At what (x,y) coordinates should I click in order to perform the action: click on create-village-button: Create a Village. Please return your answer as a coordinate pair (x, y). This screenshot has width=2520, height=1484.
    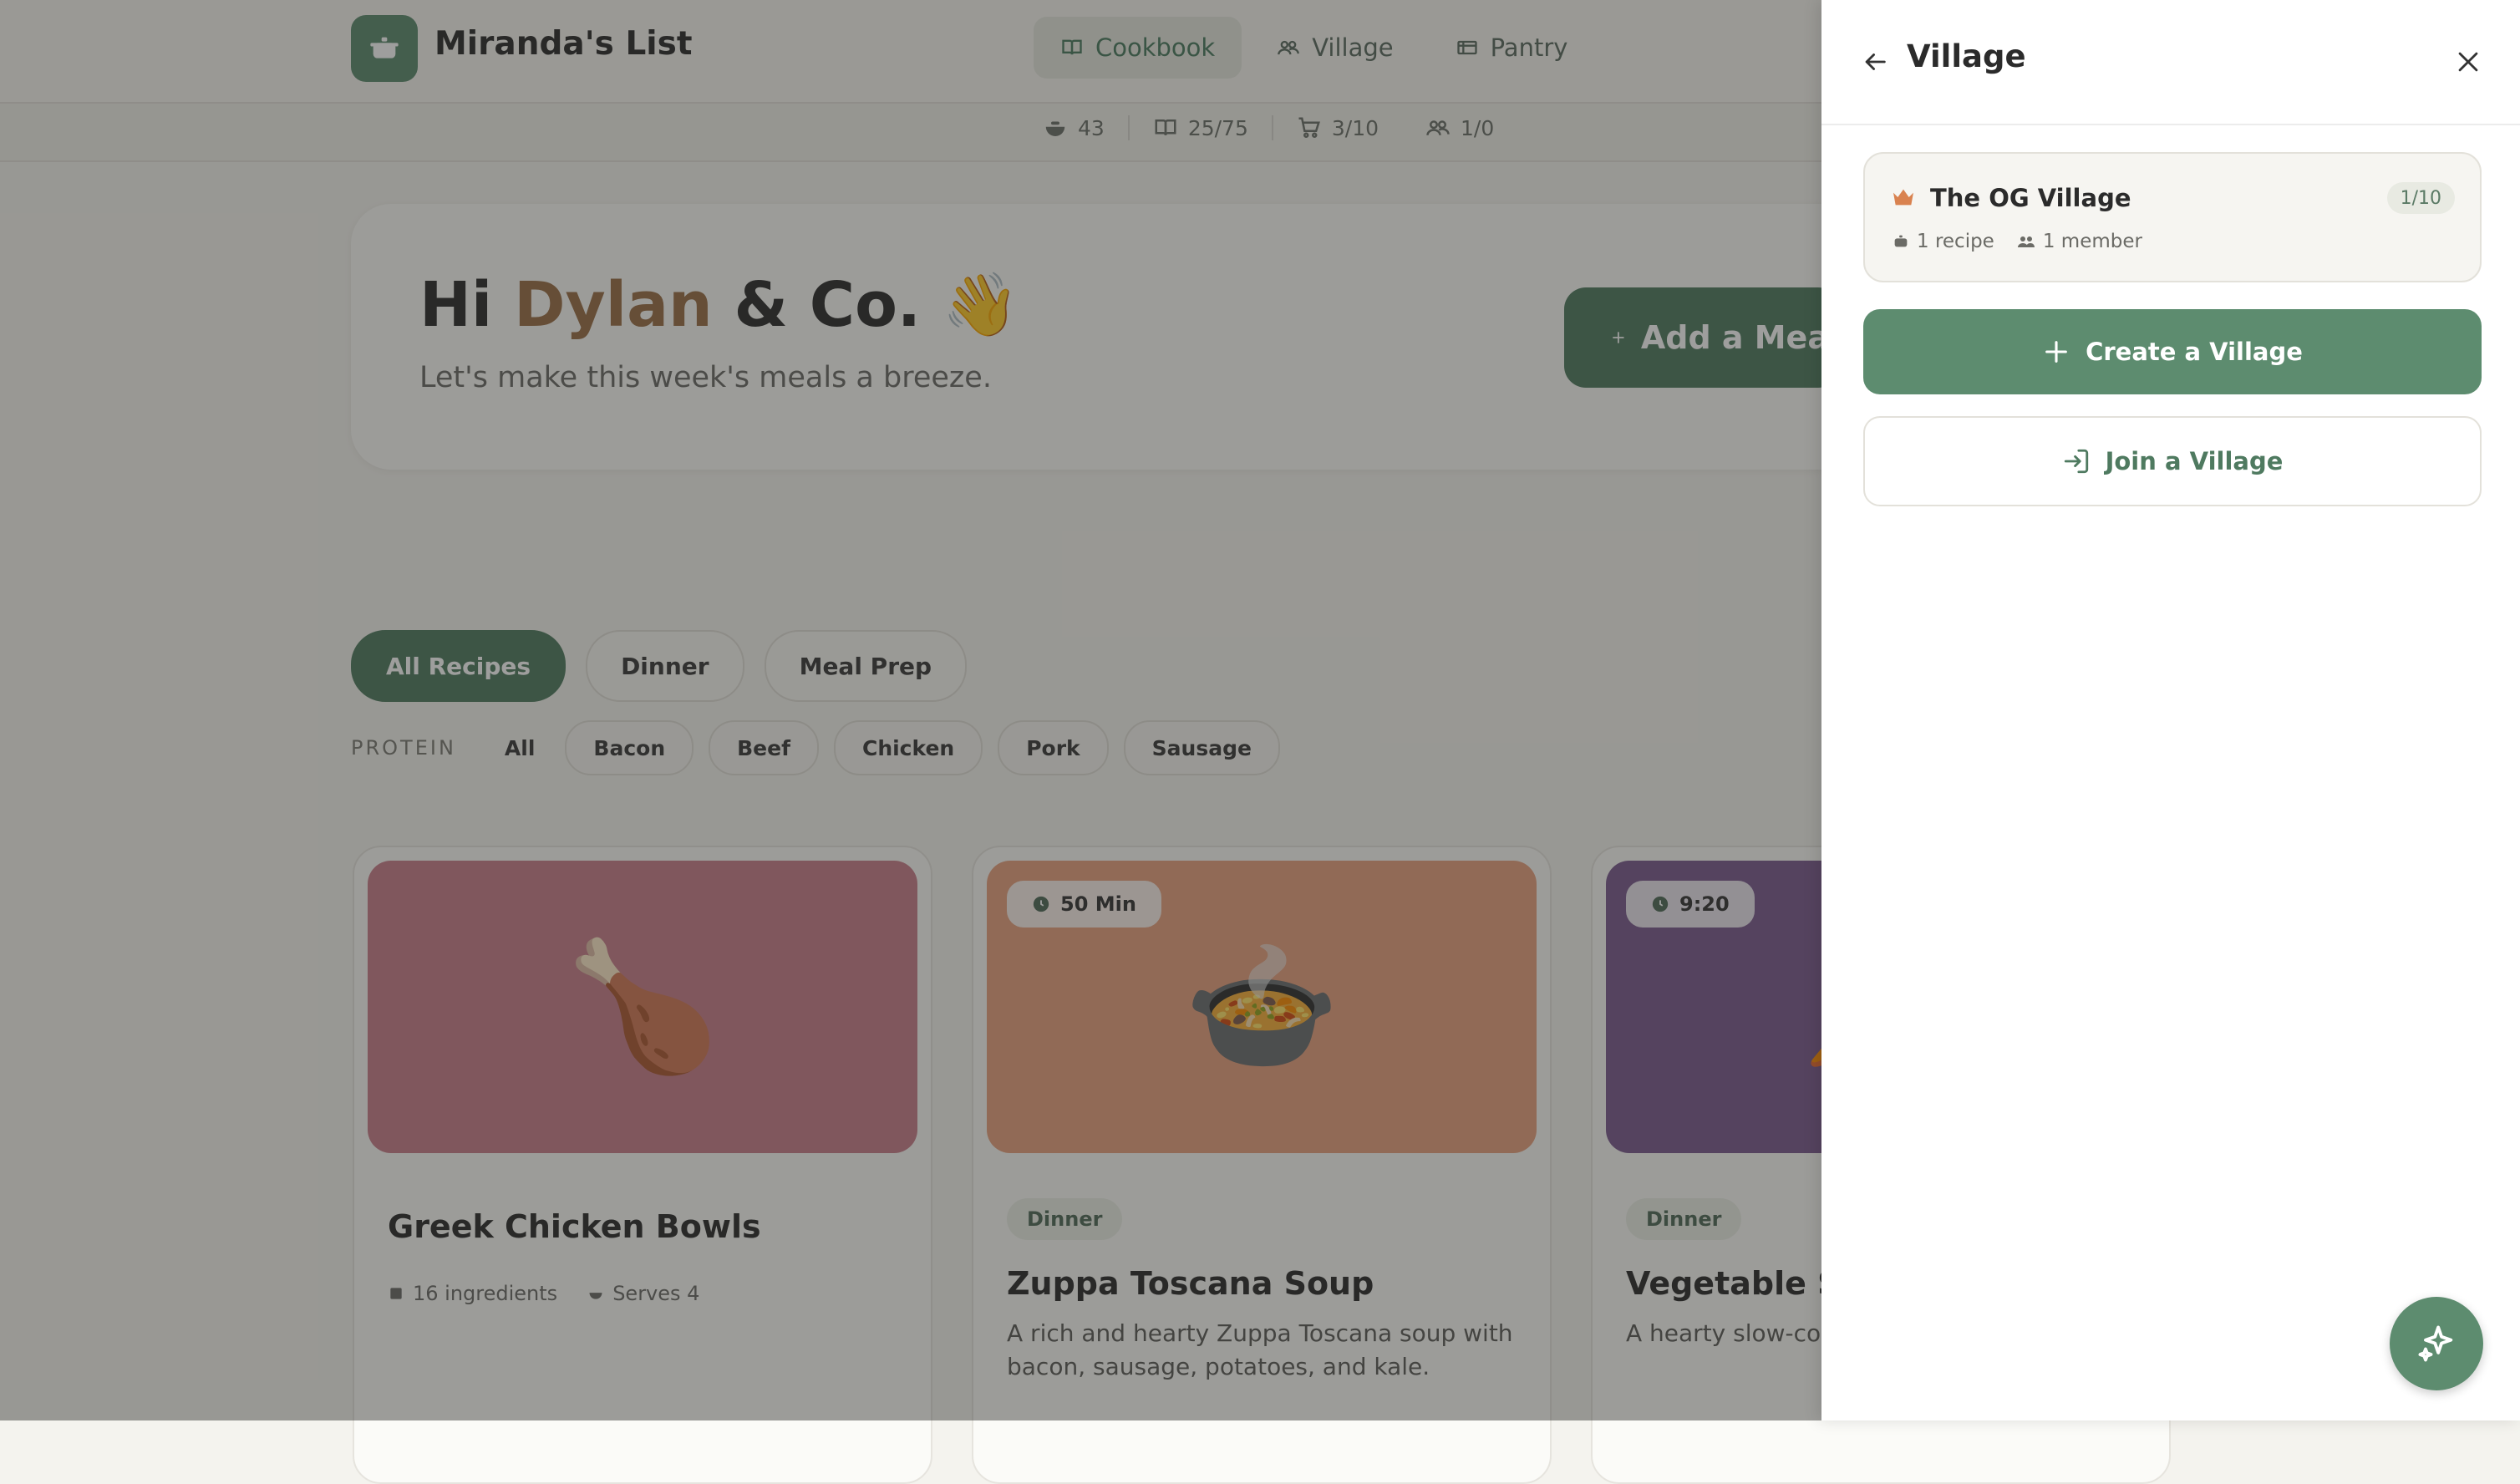
    Looking at the image, I should click on (2172, 351).